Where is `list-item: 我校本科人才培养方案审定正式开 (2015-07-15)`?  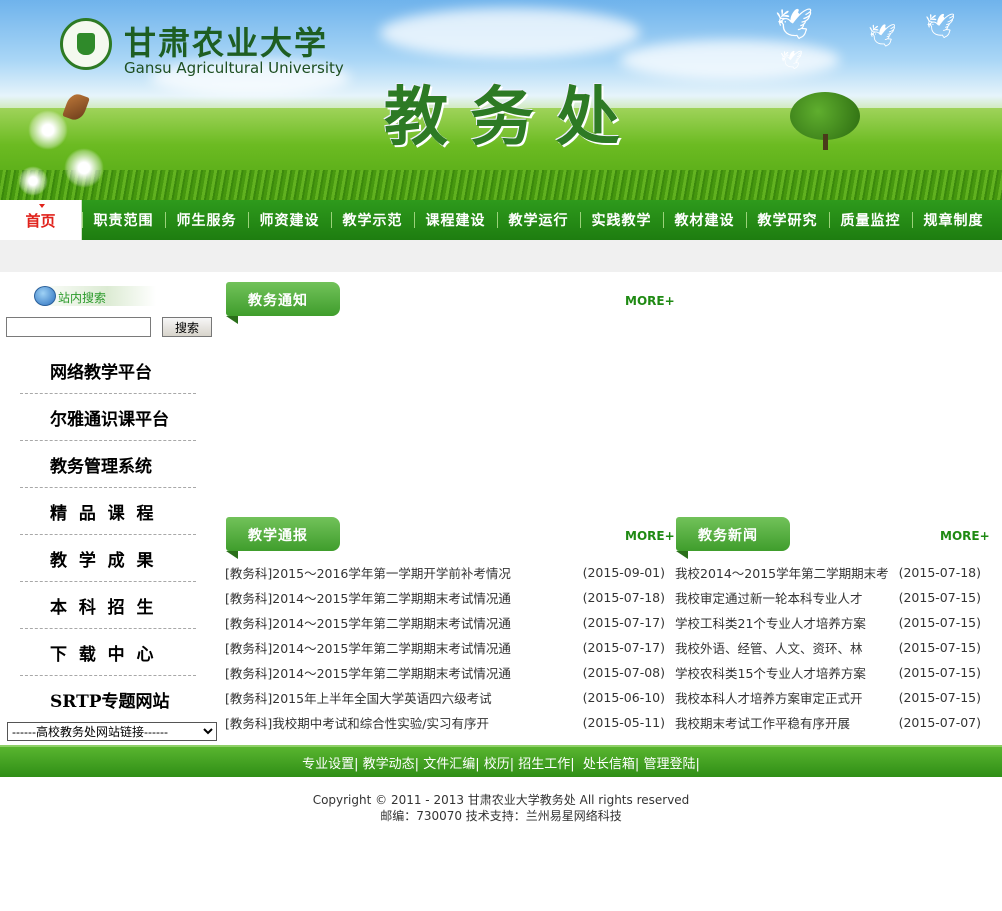
list-item: 我校本科人才培养方案审定正式开 (2015-07-15) is located at coordinates (828, 697).